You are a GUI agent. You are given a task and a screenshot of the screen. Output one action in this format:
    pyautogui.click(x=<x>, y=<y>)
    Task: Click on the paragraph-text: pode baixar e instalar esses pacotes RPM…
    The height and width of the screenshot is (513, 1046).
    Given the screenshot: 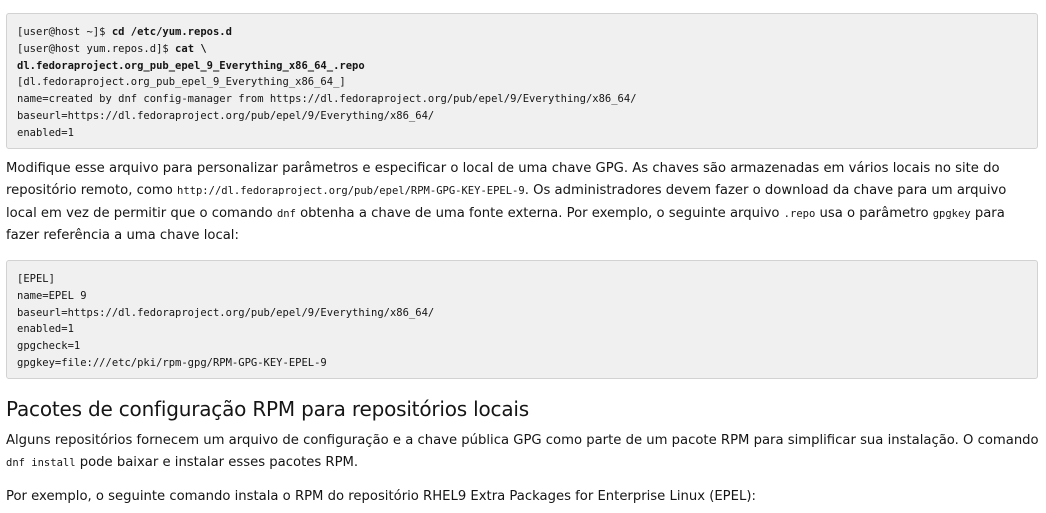 What is the action you would take?
    pyautogui.click(x=217, y=463)
    